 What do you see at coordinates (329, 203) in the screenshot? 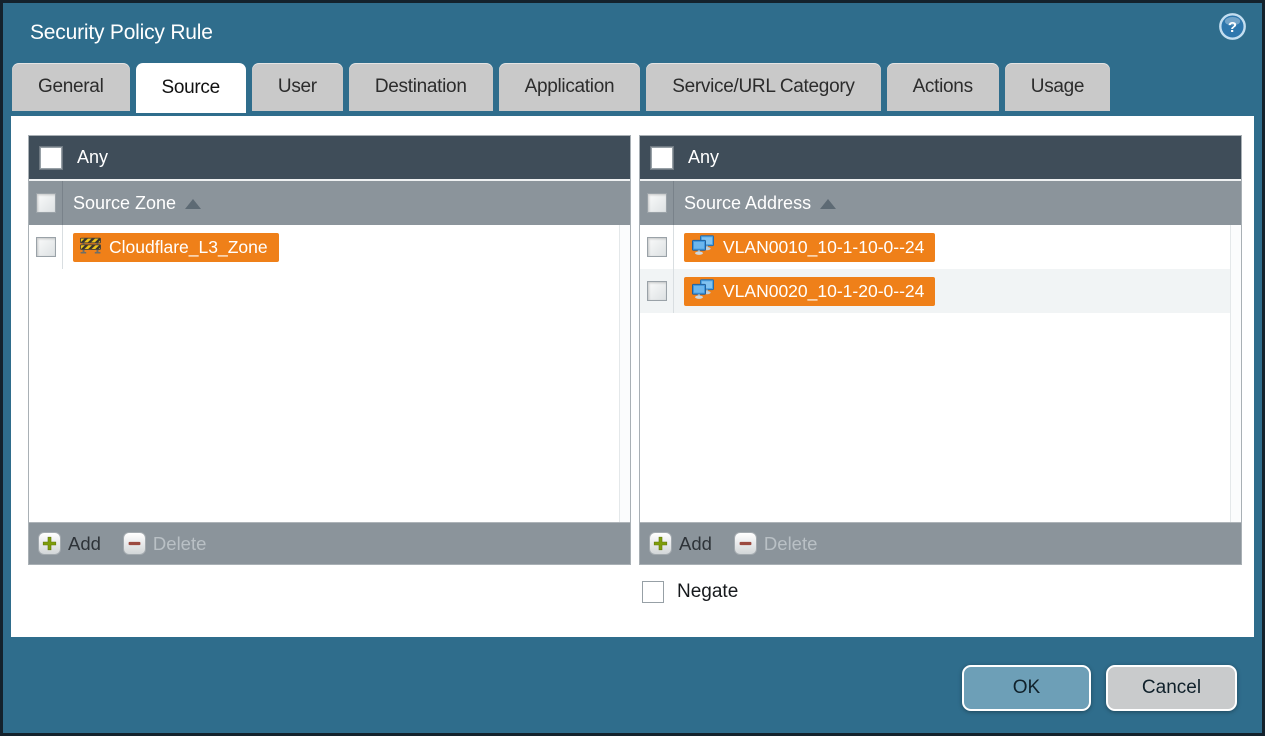
I see `source-zone-column-header: Source Zone` at bounding box center [329, 203].